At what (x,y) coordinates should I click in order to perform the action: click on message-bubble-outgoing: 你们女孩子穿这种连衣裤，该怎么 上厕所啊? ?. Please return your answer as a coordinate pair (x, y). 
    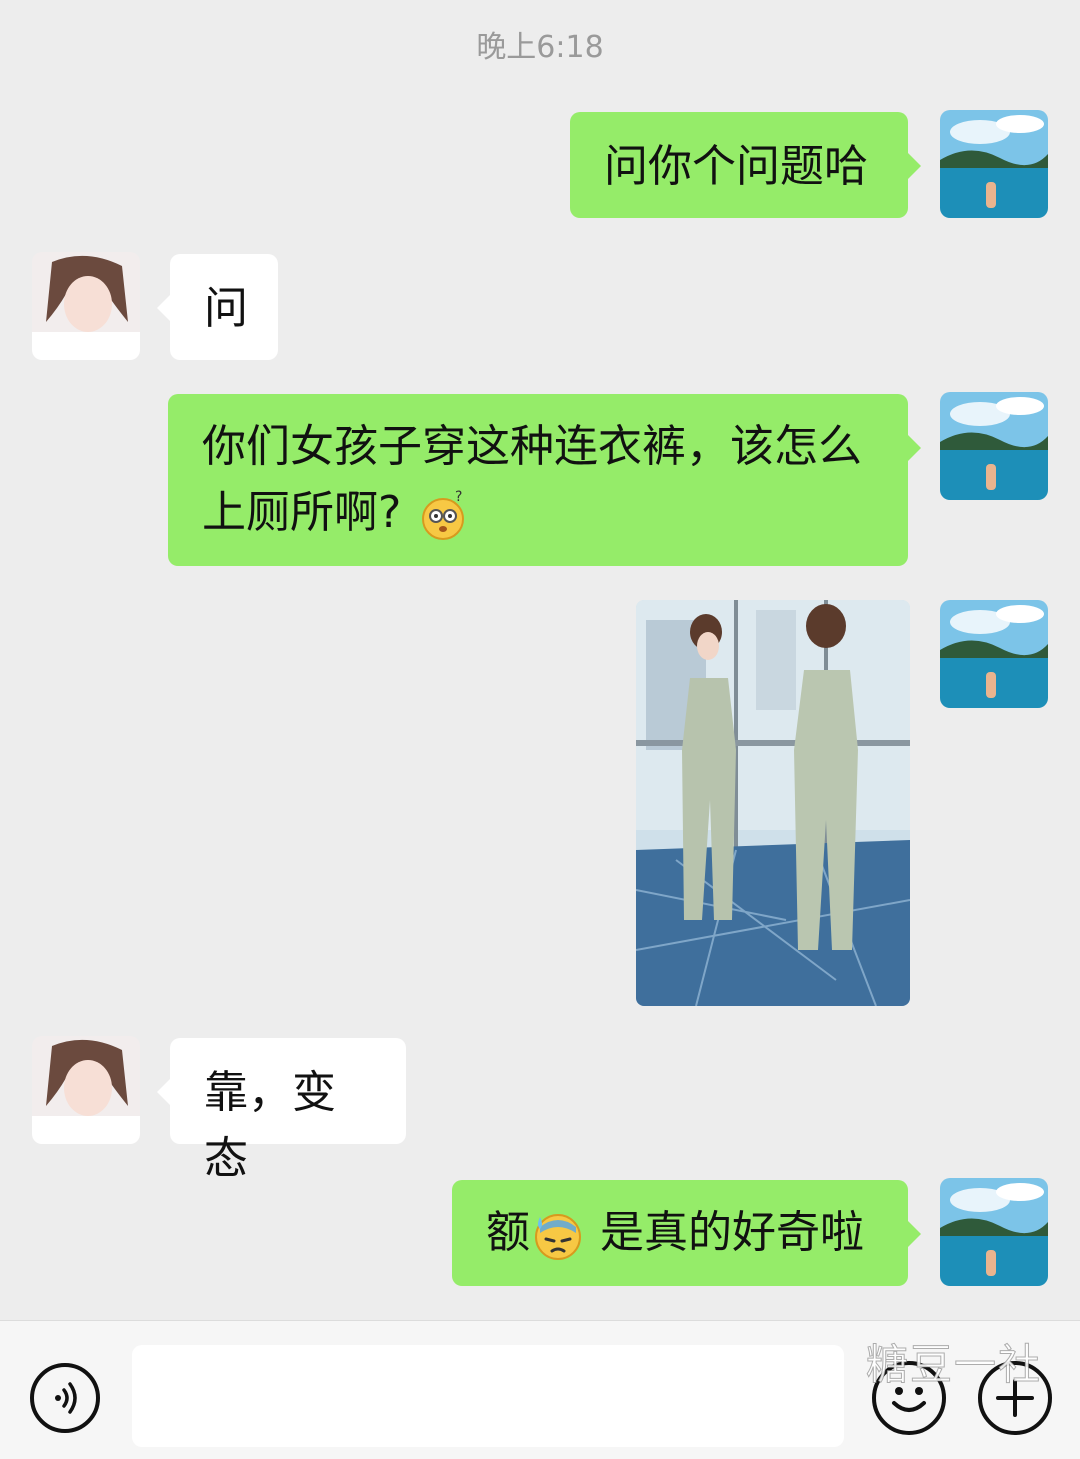
    Looking at the image, I should click on (544, 480).